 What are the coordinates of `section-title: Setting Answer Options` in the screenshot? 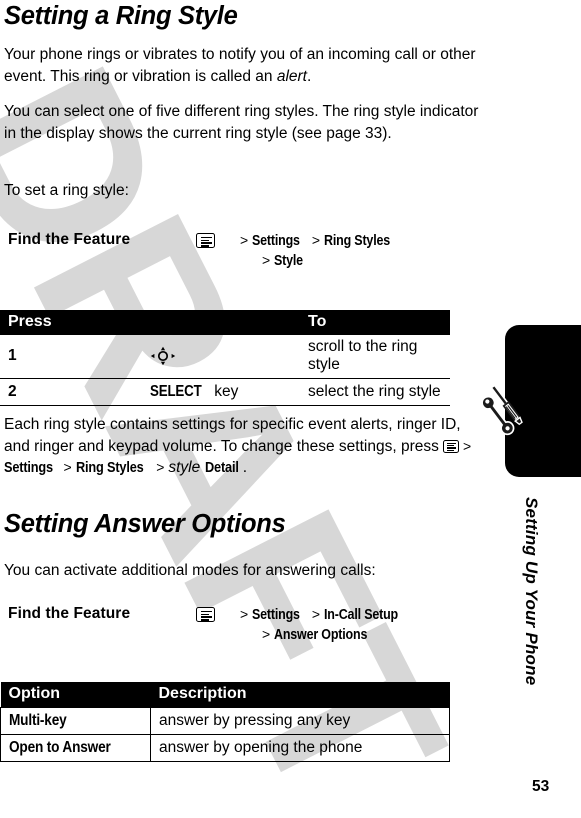 It's located at (145, 524).